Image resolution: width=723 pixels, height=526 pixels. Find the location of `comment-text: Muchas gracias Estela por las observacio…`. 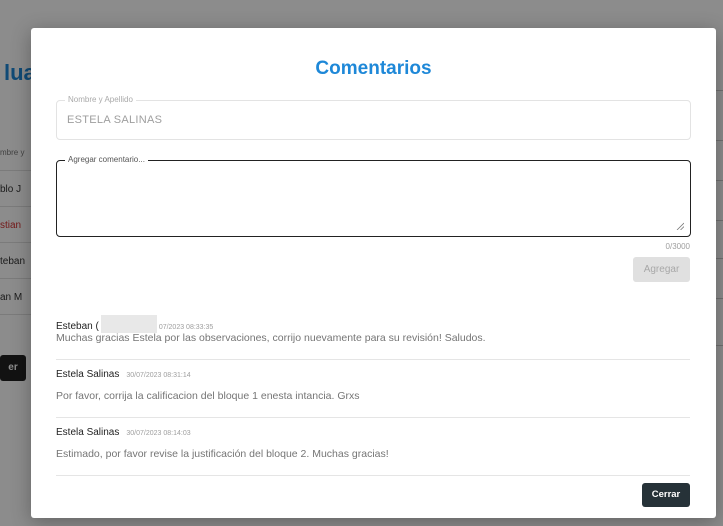

comment-text: Muchas gracias Estela por las observacio… is located at coordinates (271, 338).